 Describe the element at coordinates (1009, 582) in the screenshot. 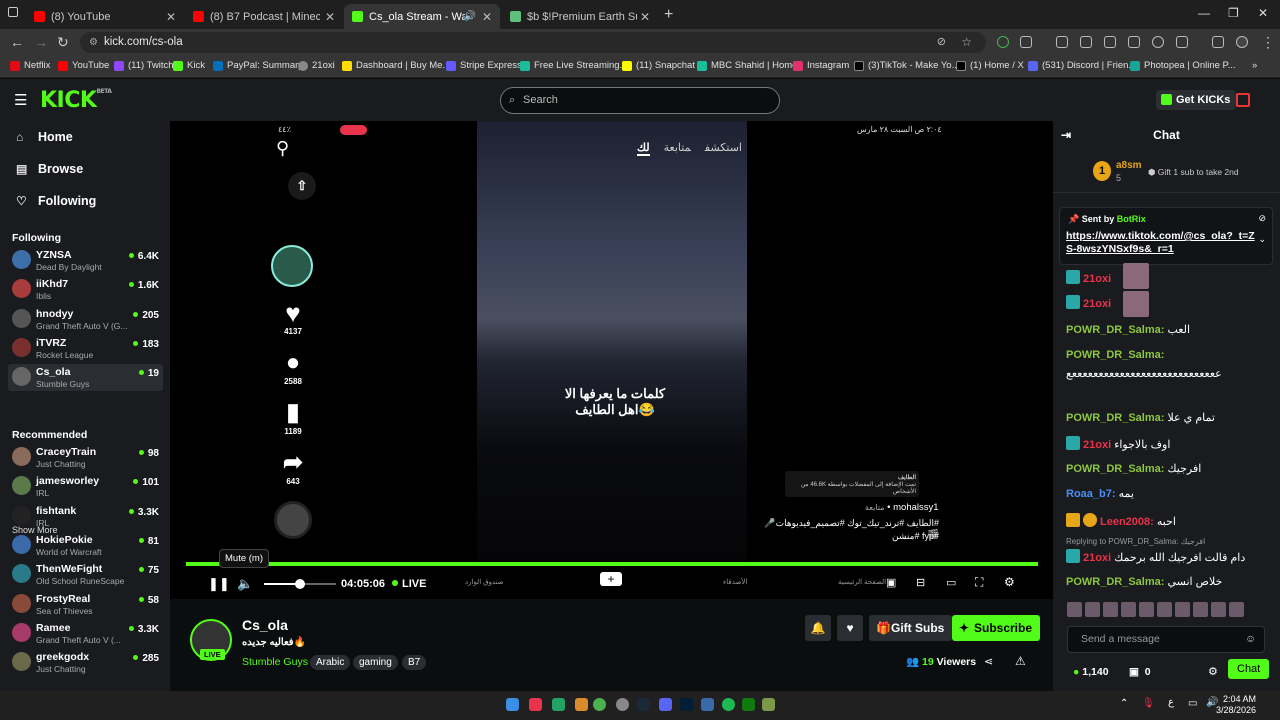

I see `settings-icon: ⚙` at that location.